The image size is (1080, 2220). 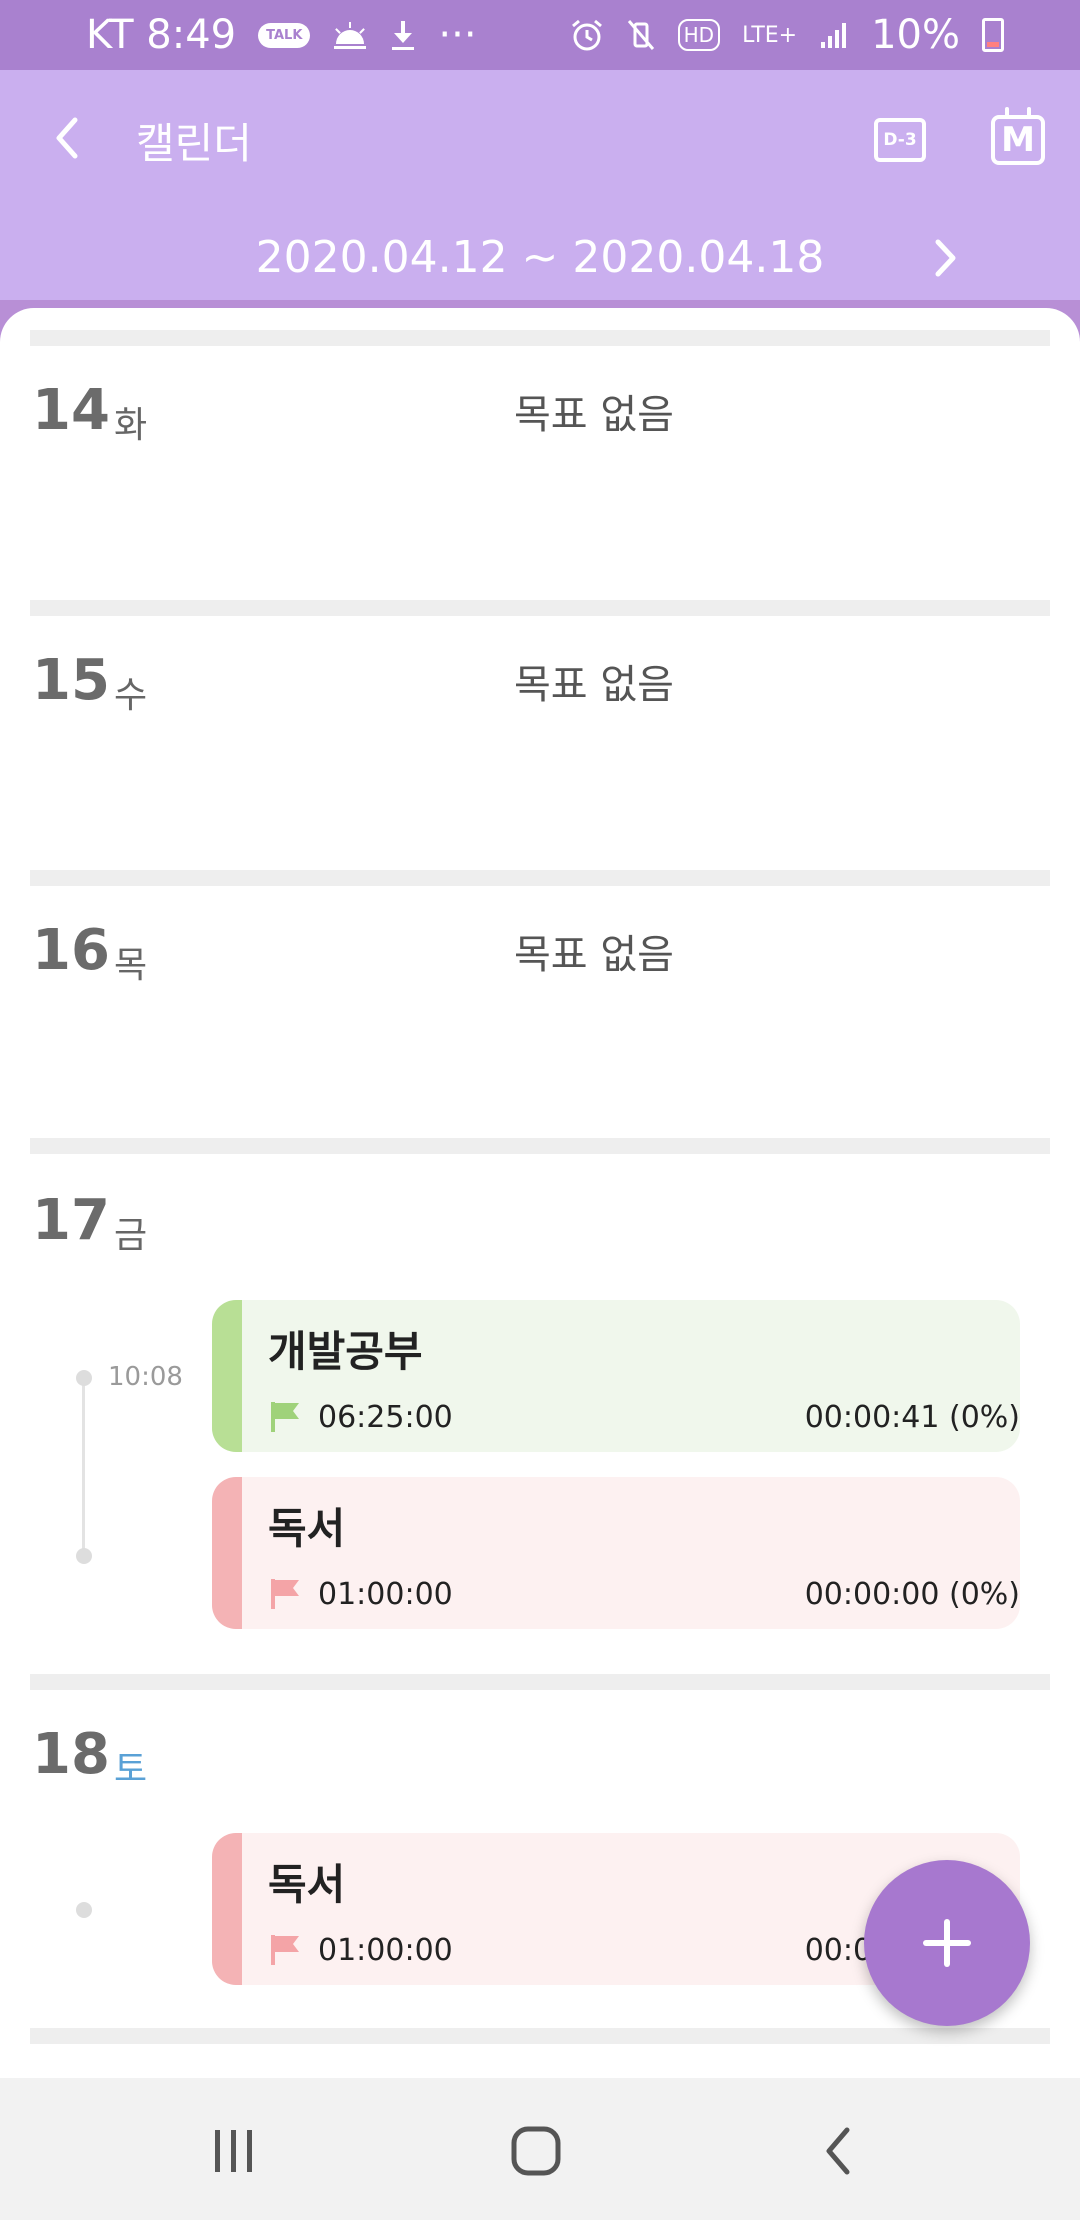 I want to click on day-weekday: 수, so click(x=131, y=695).